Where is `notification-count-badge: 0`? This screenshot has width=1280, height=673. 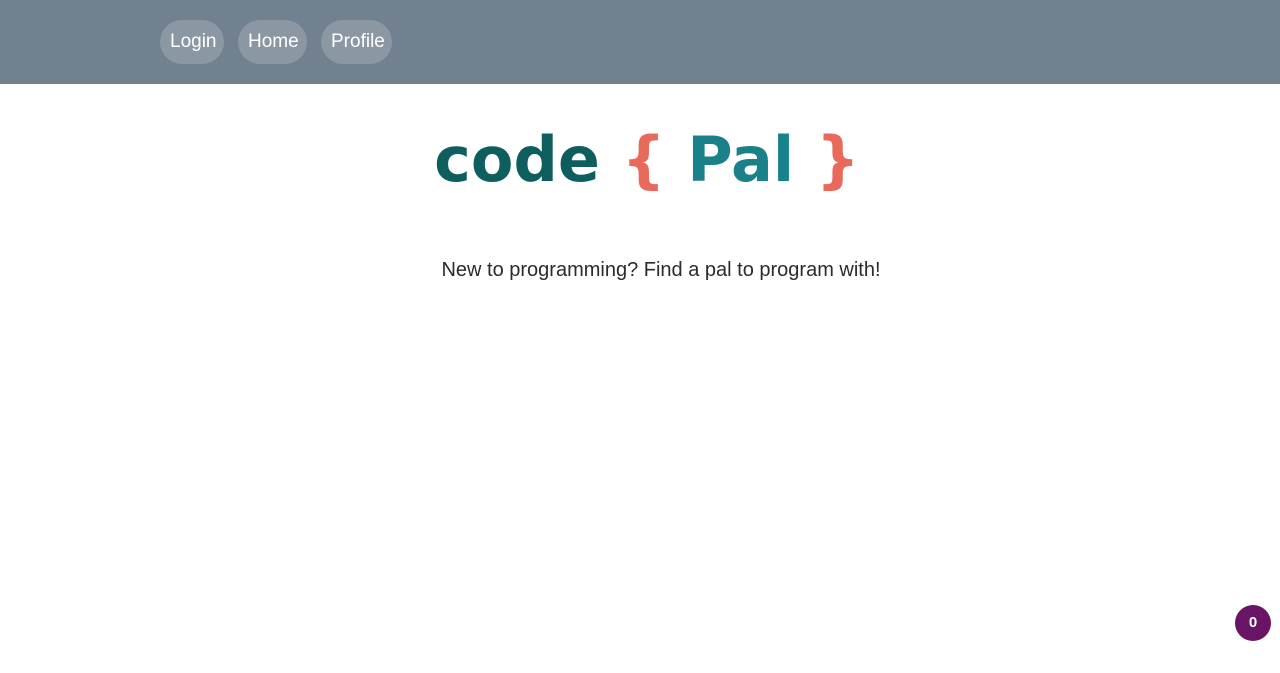
notification-count-badge: 0 is located at coordinates (1253, 623).